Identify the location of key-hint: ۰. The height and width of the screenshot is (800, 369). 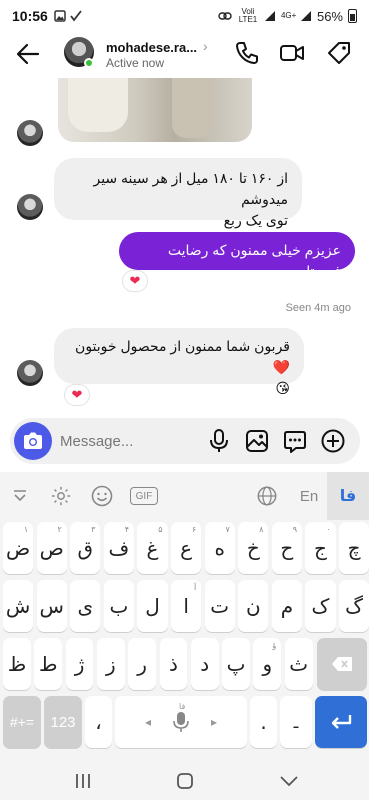
(328, 529).